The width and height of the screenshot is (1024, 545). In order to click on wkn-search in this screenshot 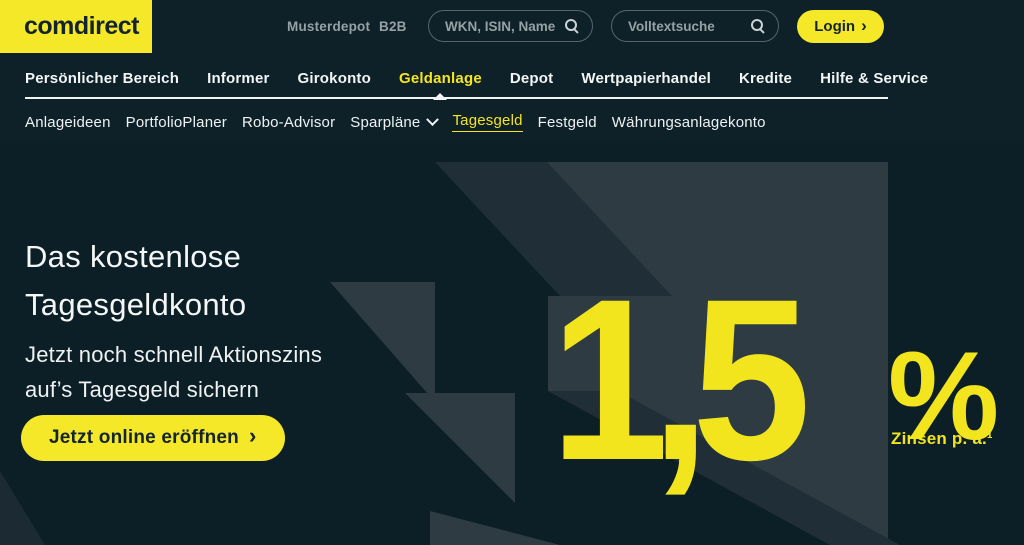, I will do `click(510, 26)`.